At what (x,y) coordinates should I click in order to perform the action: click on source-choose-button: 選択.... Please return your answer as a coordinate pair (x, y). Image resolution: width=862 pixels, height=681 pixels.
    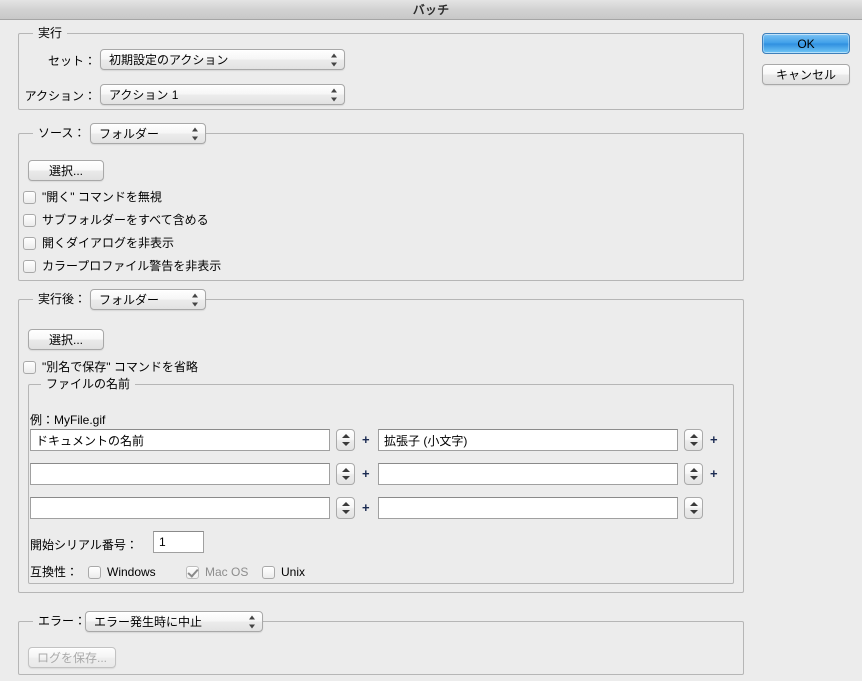
    Looking at the image, I should click on (66, 170).